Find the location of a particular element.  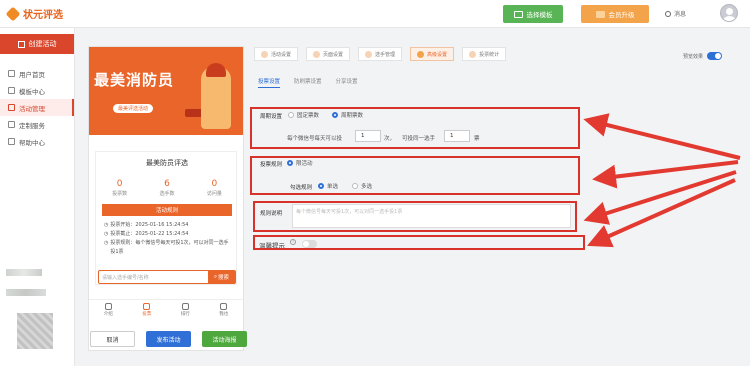

step-advanced-settings: 高级设置 is located at coordinates (432, 54).